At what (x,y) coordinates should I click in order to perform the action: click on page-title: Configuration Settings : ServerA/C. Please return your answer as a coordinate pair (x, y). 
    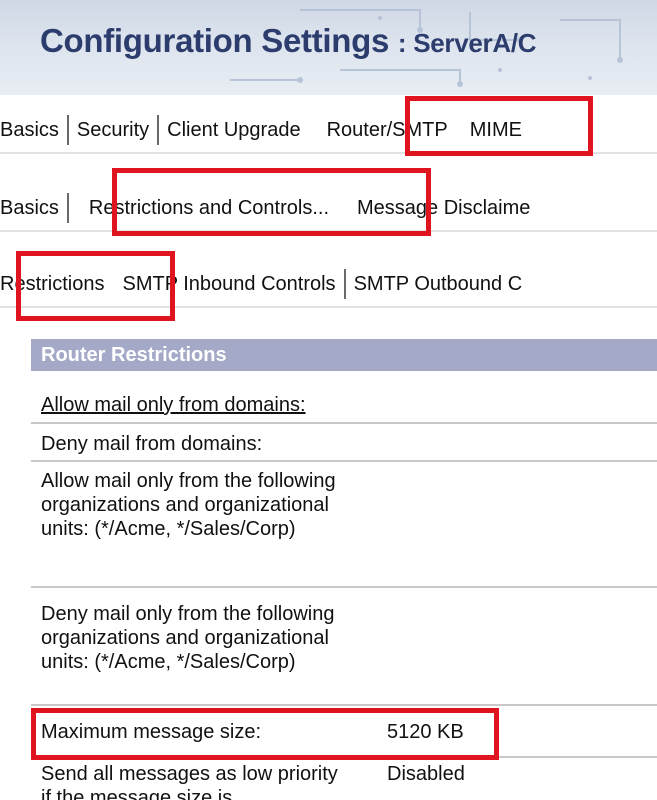
    Looking at the image, I should click on (288, 41).